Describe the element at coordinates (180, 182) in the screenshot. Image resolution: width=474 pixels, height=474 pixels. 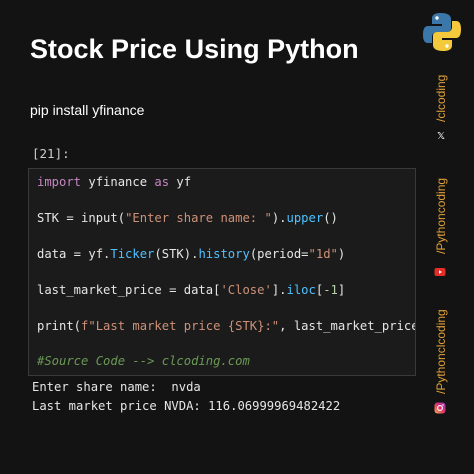
I see `code-text: yf` at that location.